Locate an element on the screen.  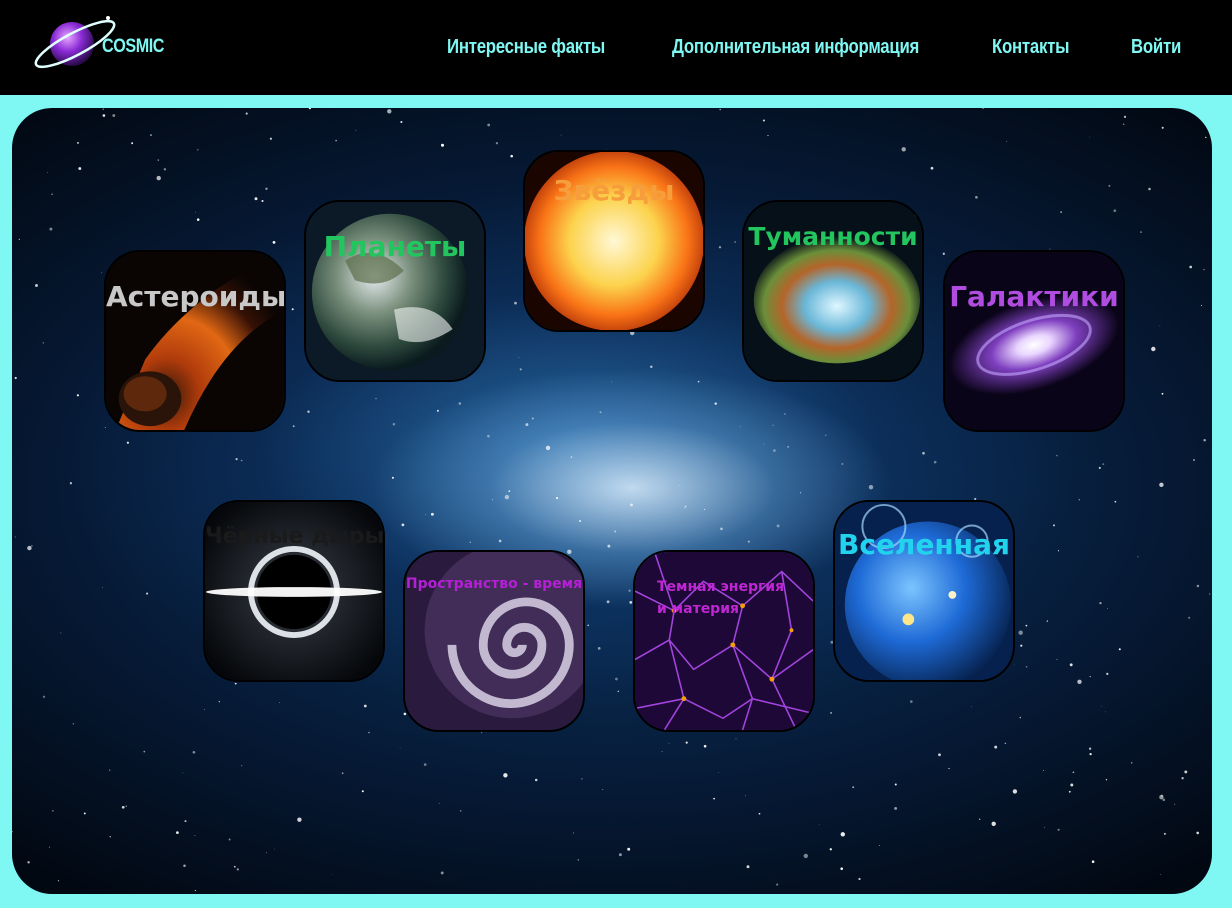
topic-planets: Планеты is located at coordinates (395, 291).